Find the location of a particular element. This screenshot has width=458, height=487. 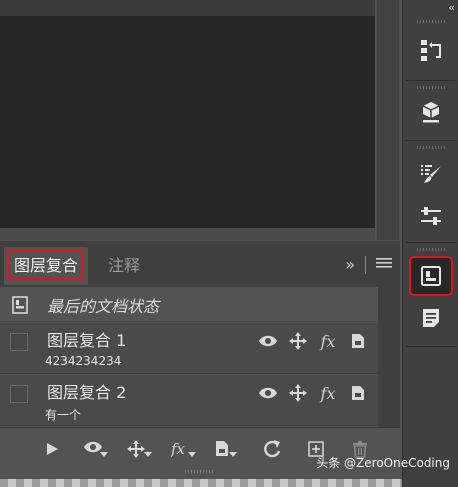

update-all-button is located at coordinates (272, 449).